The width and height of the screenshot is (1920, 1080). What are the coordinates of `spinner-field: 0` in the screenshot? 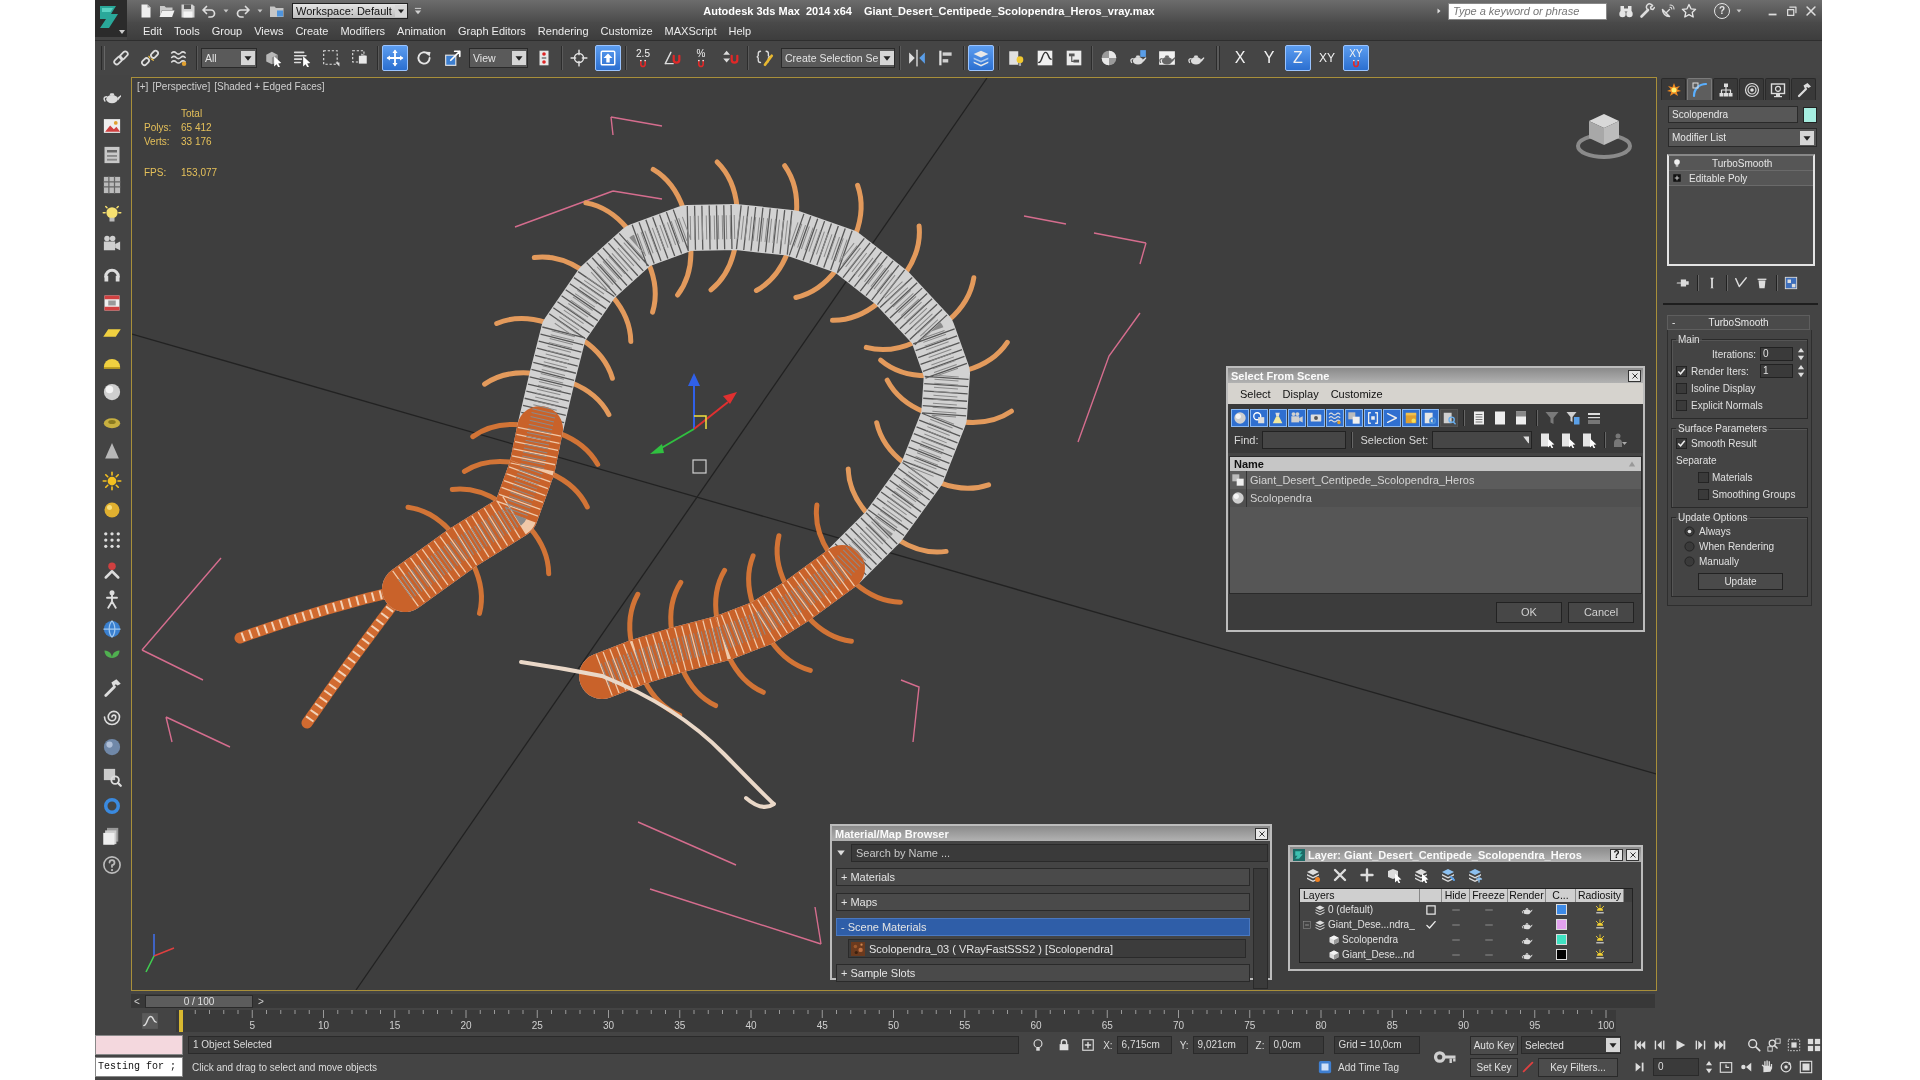 It's located at (1776, 354).